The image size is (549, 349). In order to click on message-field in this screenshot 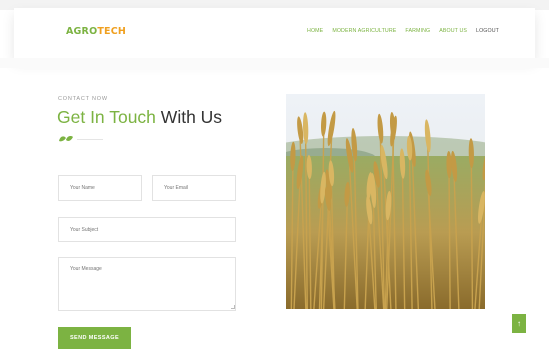, I will do `click(147, 284)`.